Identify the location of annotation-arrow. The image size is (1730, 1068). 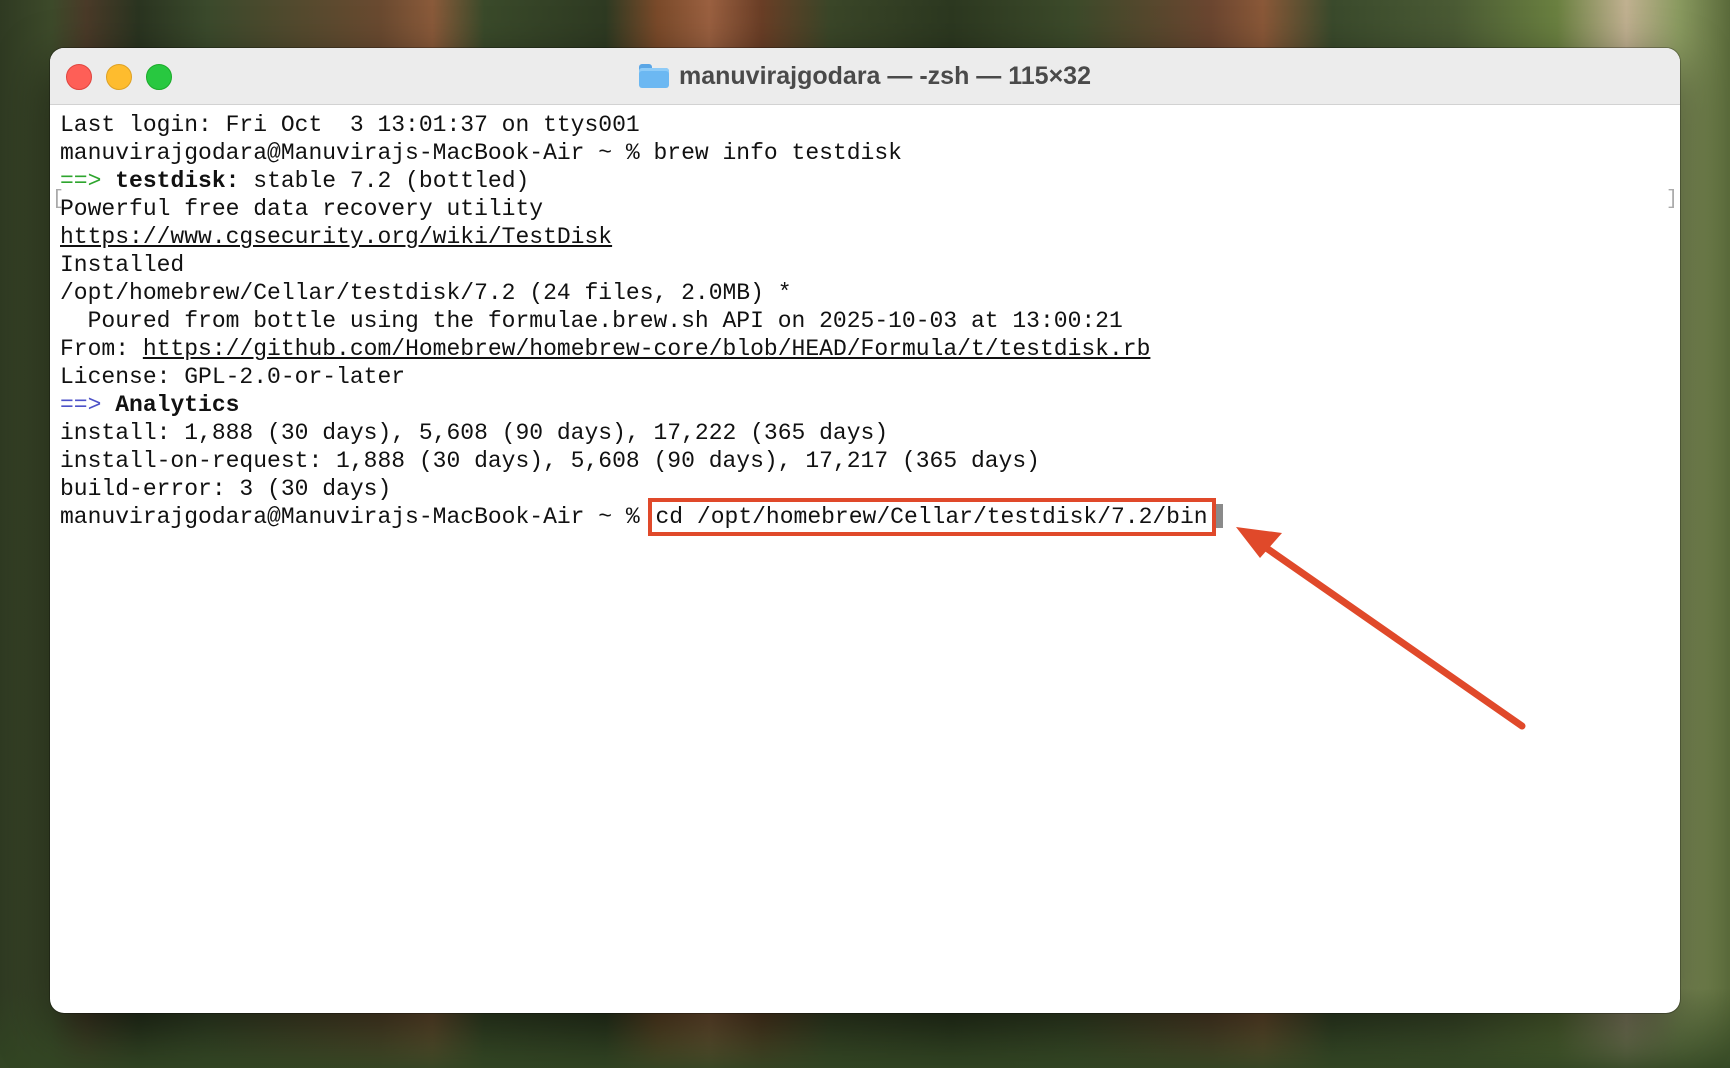
(1381, 628).